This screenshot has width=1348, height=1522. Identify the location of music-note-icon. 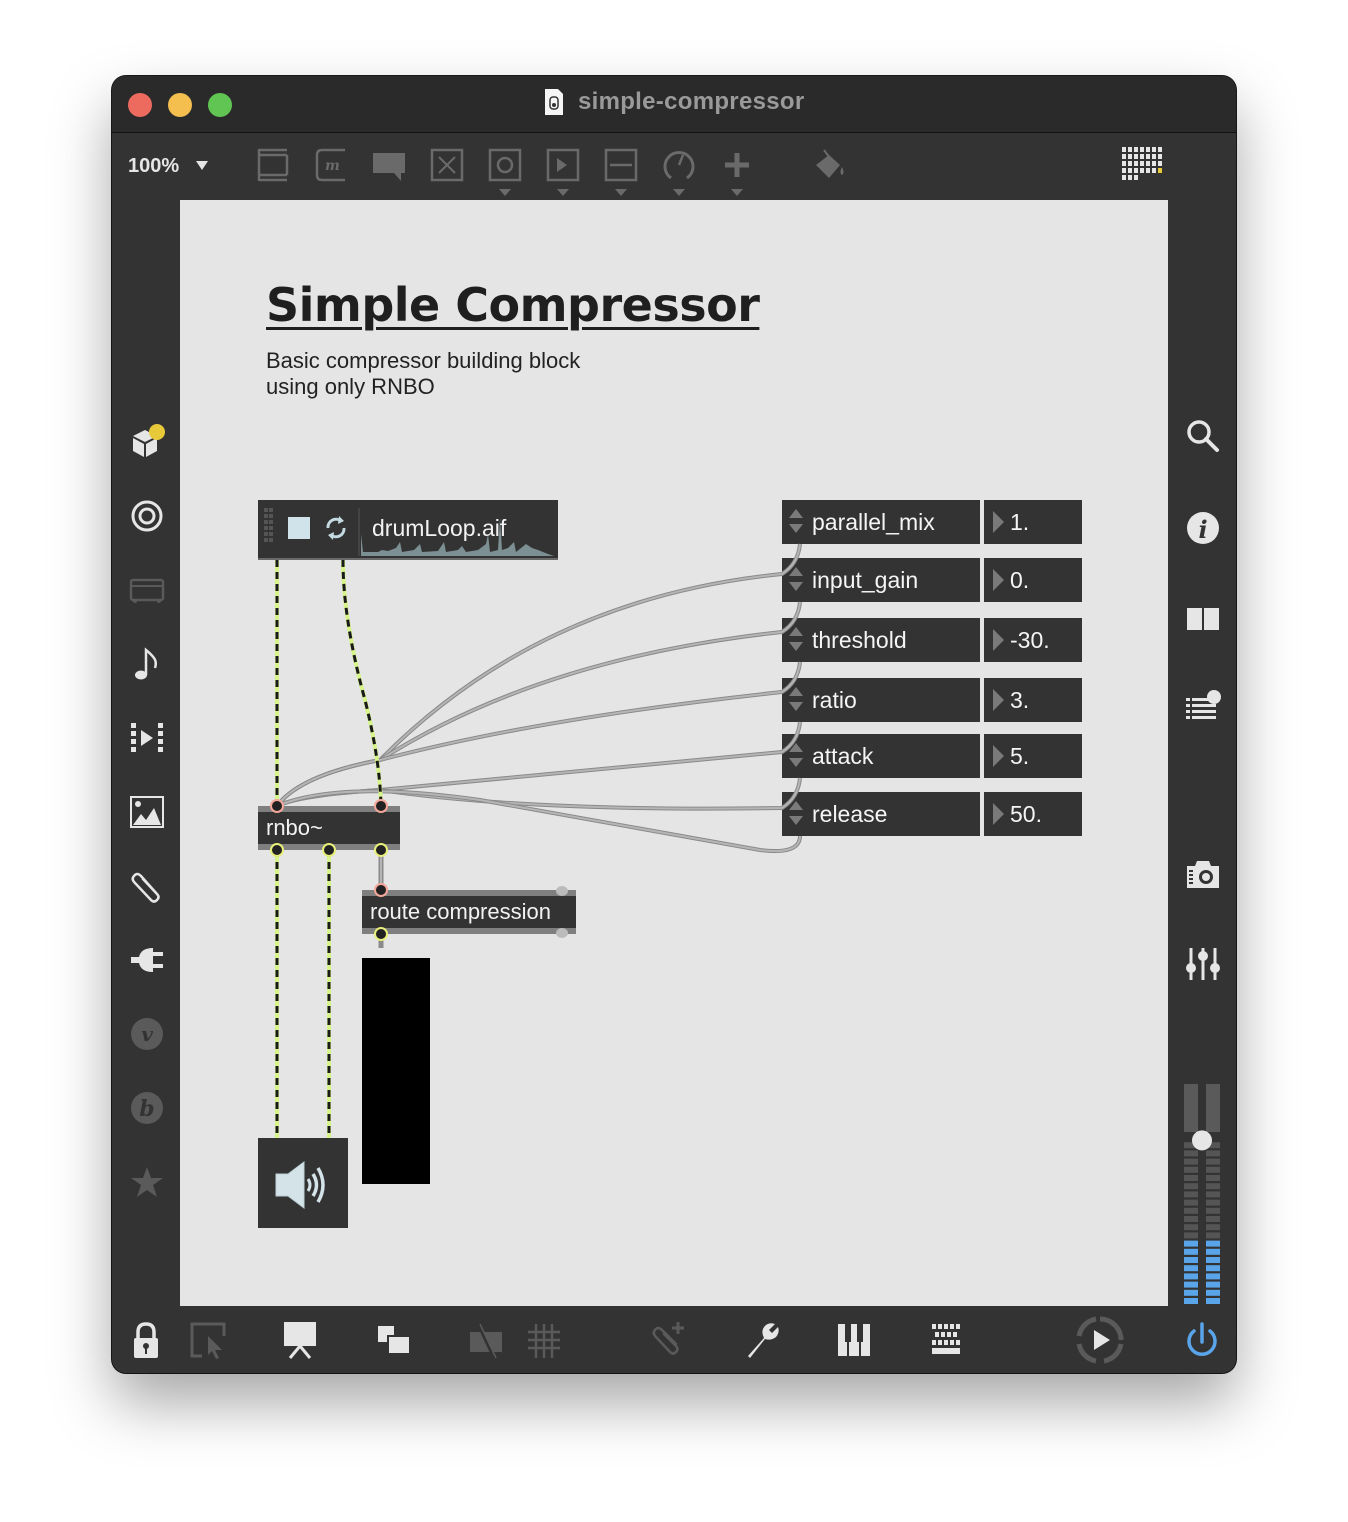
(147, 664).